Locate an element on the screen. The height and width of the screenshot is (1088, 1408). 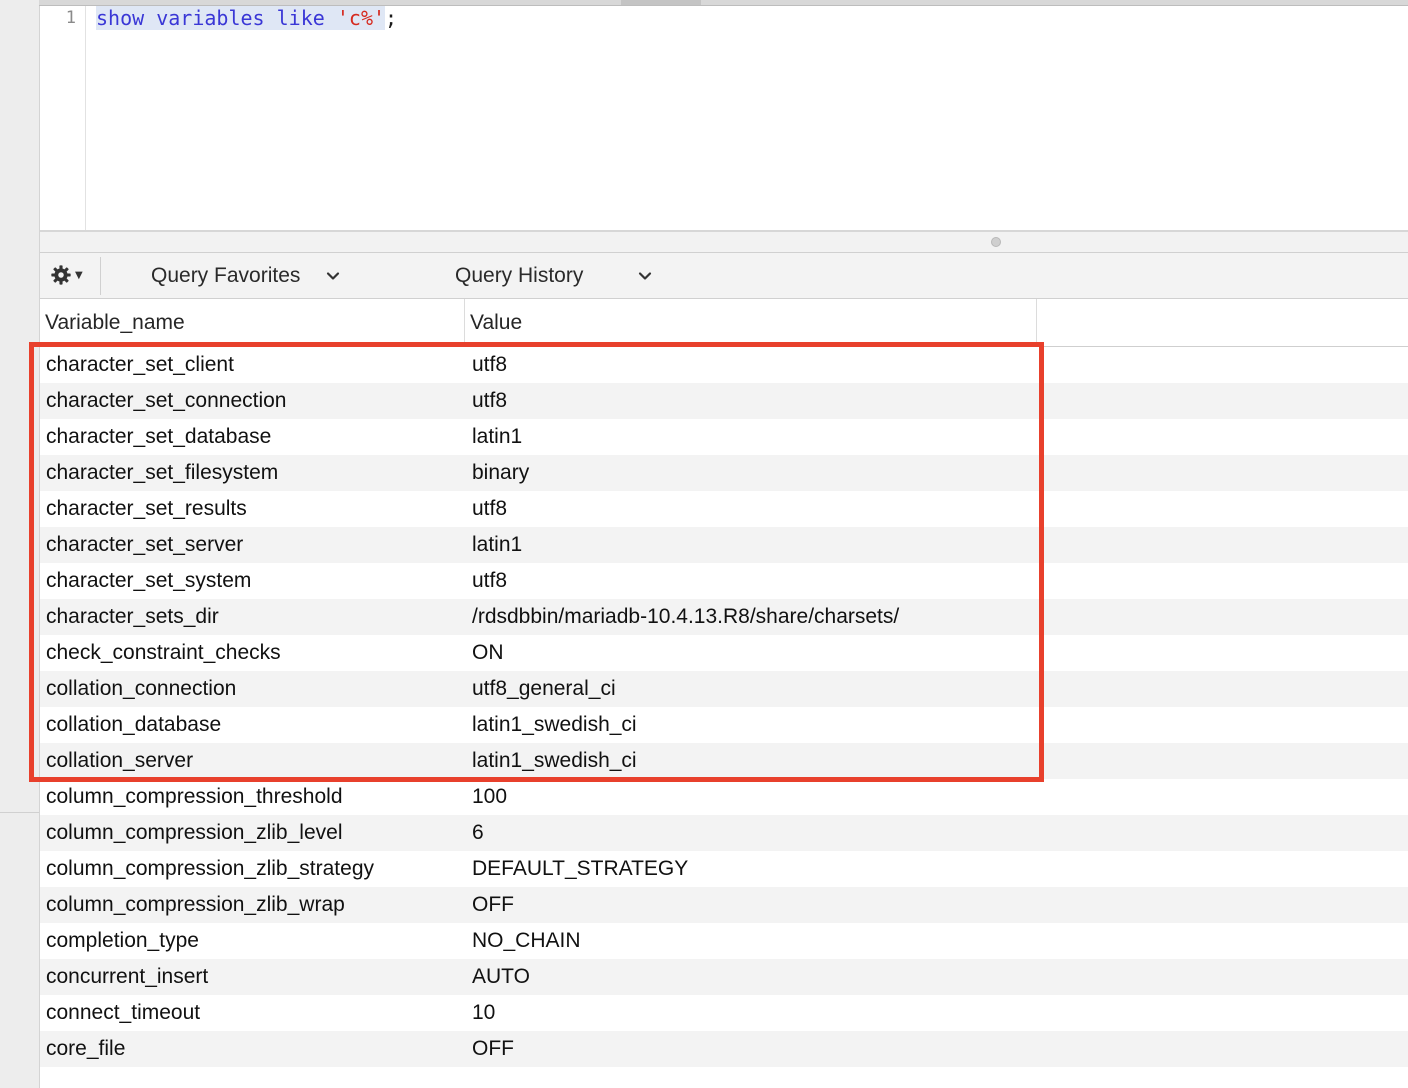
table-row: character_set_server latin1 is located at coordinates (724, 545).